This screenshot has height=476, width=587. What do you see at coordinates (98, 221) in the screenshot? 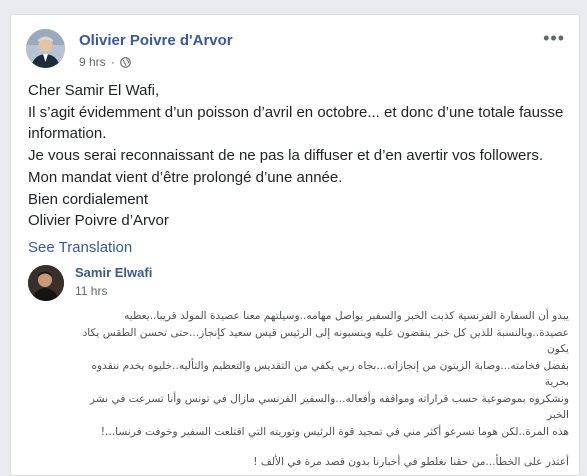
I see `post-line: Olivier Poivre d’Arvor` at bounding box center [98, 221].